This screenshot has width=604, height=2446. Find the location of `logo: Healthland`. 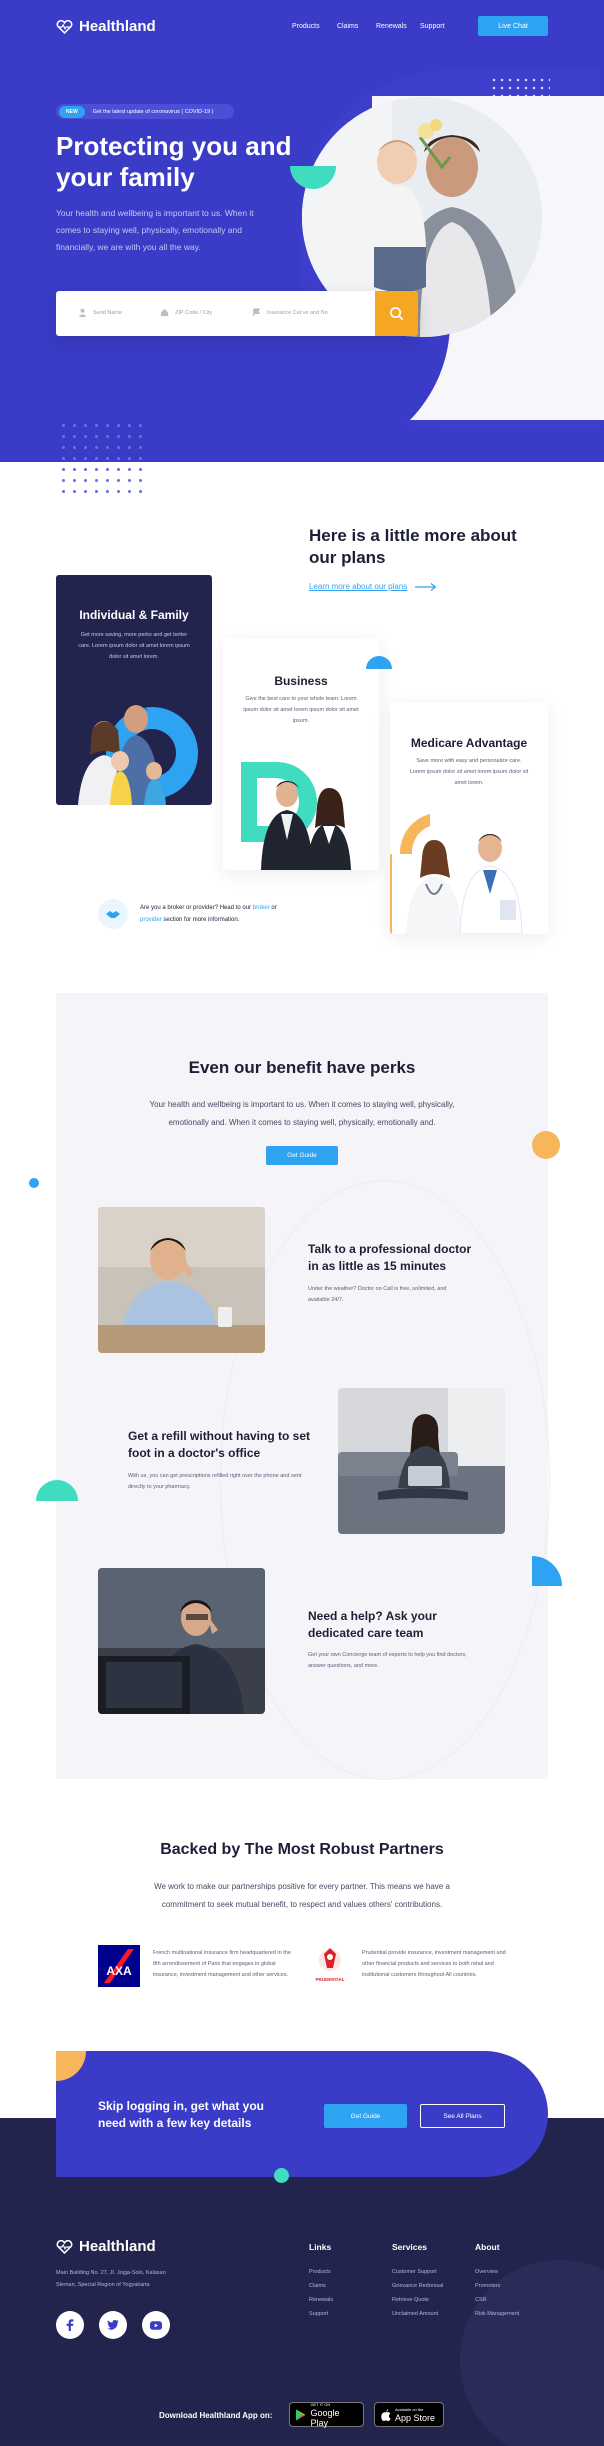

logo: Healthland is located at coordinates (106, 26).